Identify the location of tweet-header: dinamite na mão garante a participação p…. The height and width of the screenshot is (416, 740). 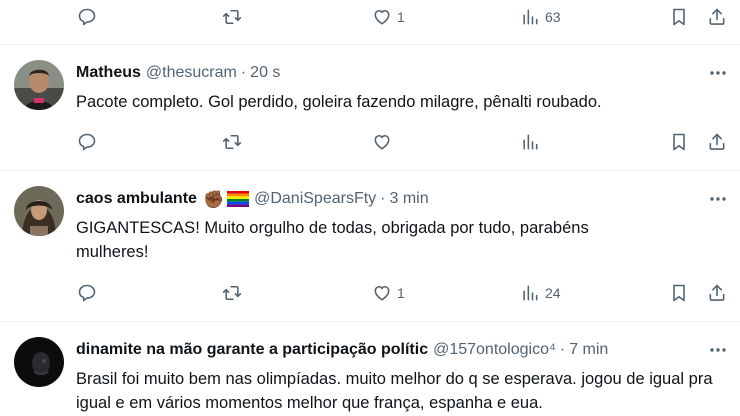
(342, 350).